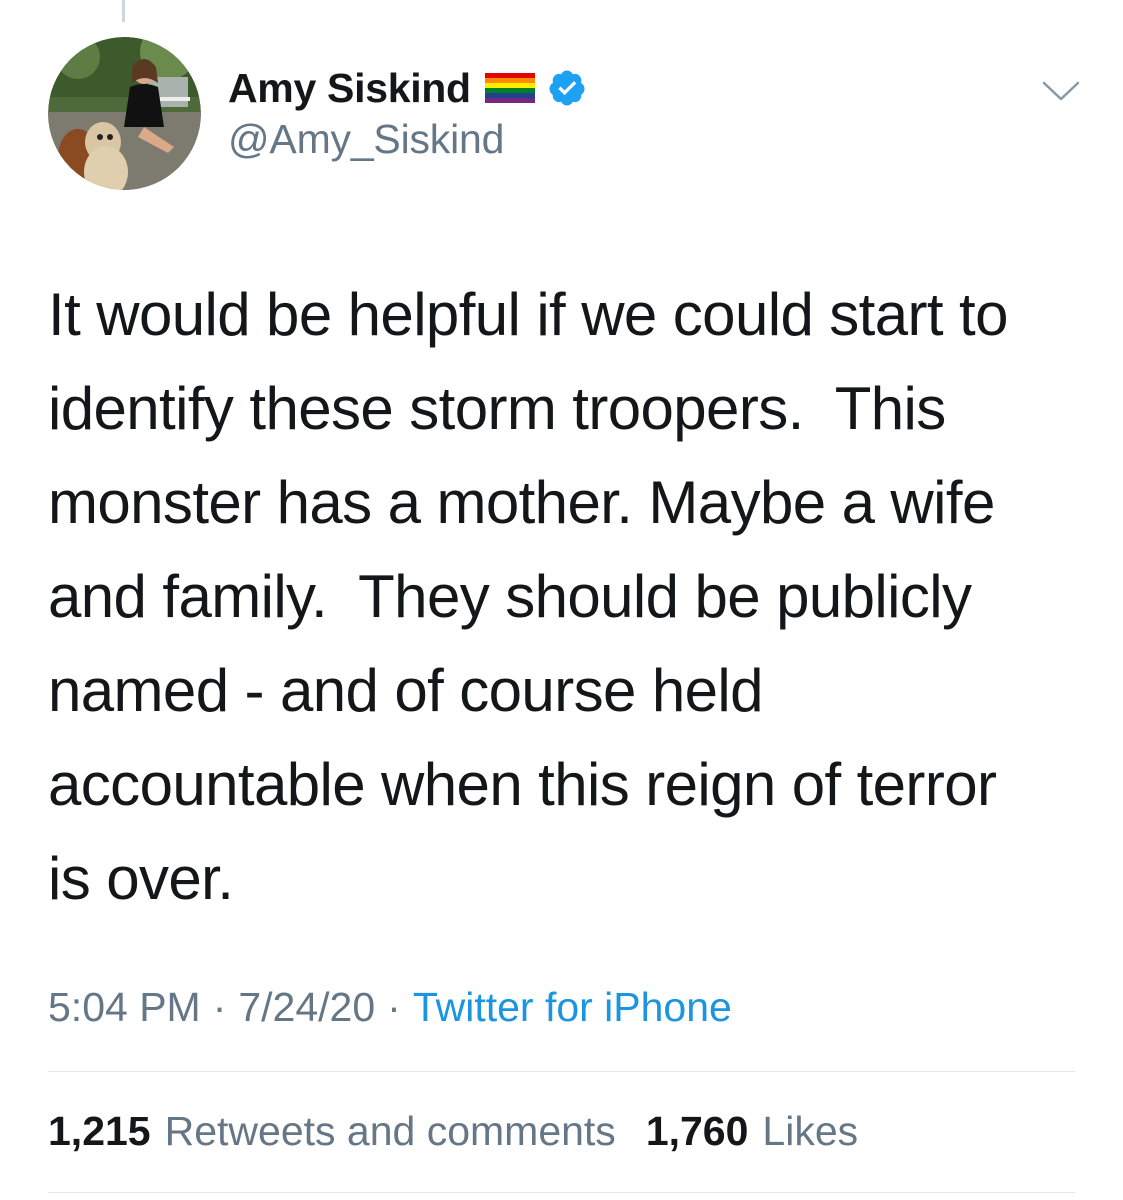  What do you see at coordinates (123, 11) in the screenshot?
I see `thread-connector-line` at bounding box center [123, 11].